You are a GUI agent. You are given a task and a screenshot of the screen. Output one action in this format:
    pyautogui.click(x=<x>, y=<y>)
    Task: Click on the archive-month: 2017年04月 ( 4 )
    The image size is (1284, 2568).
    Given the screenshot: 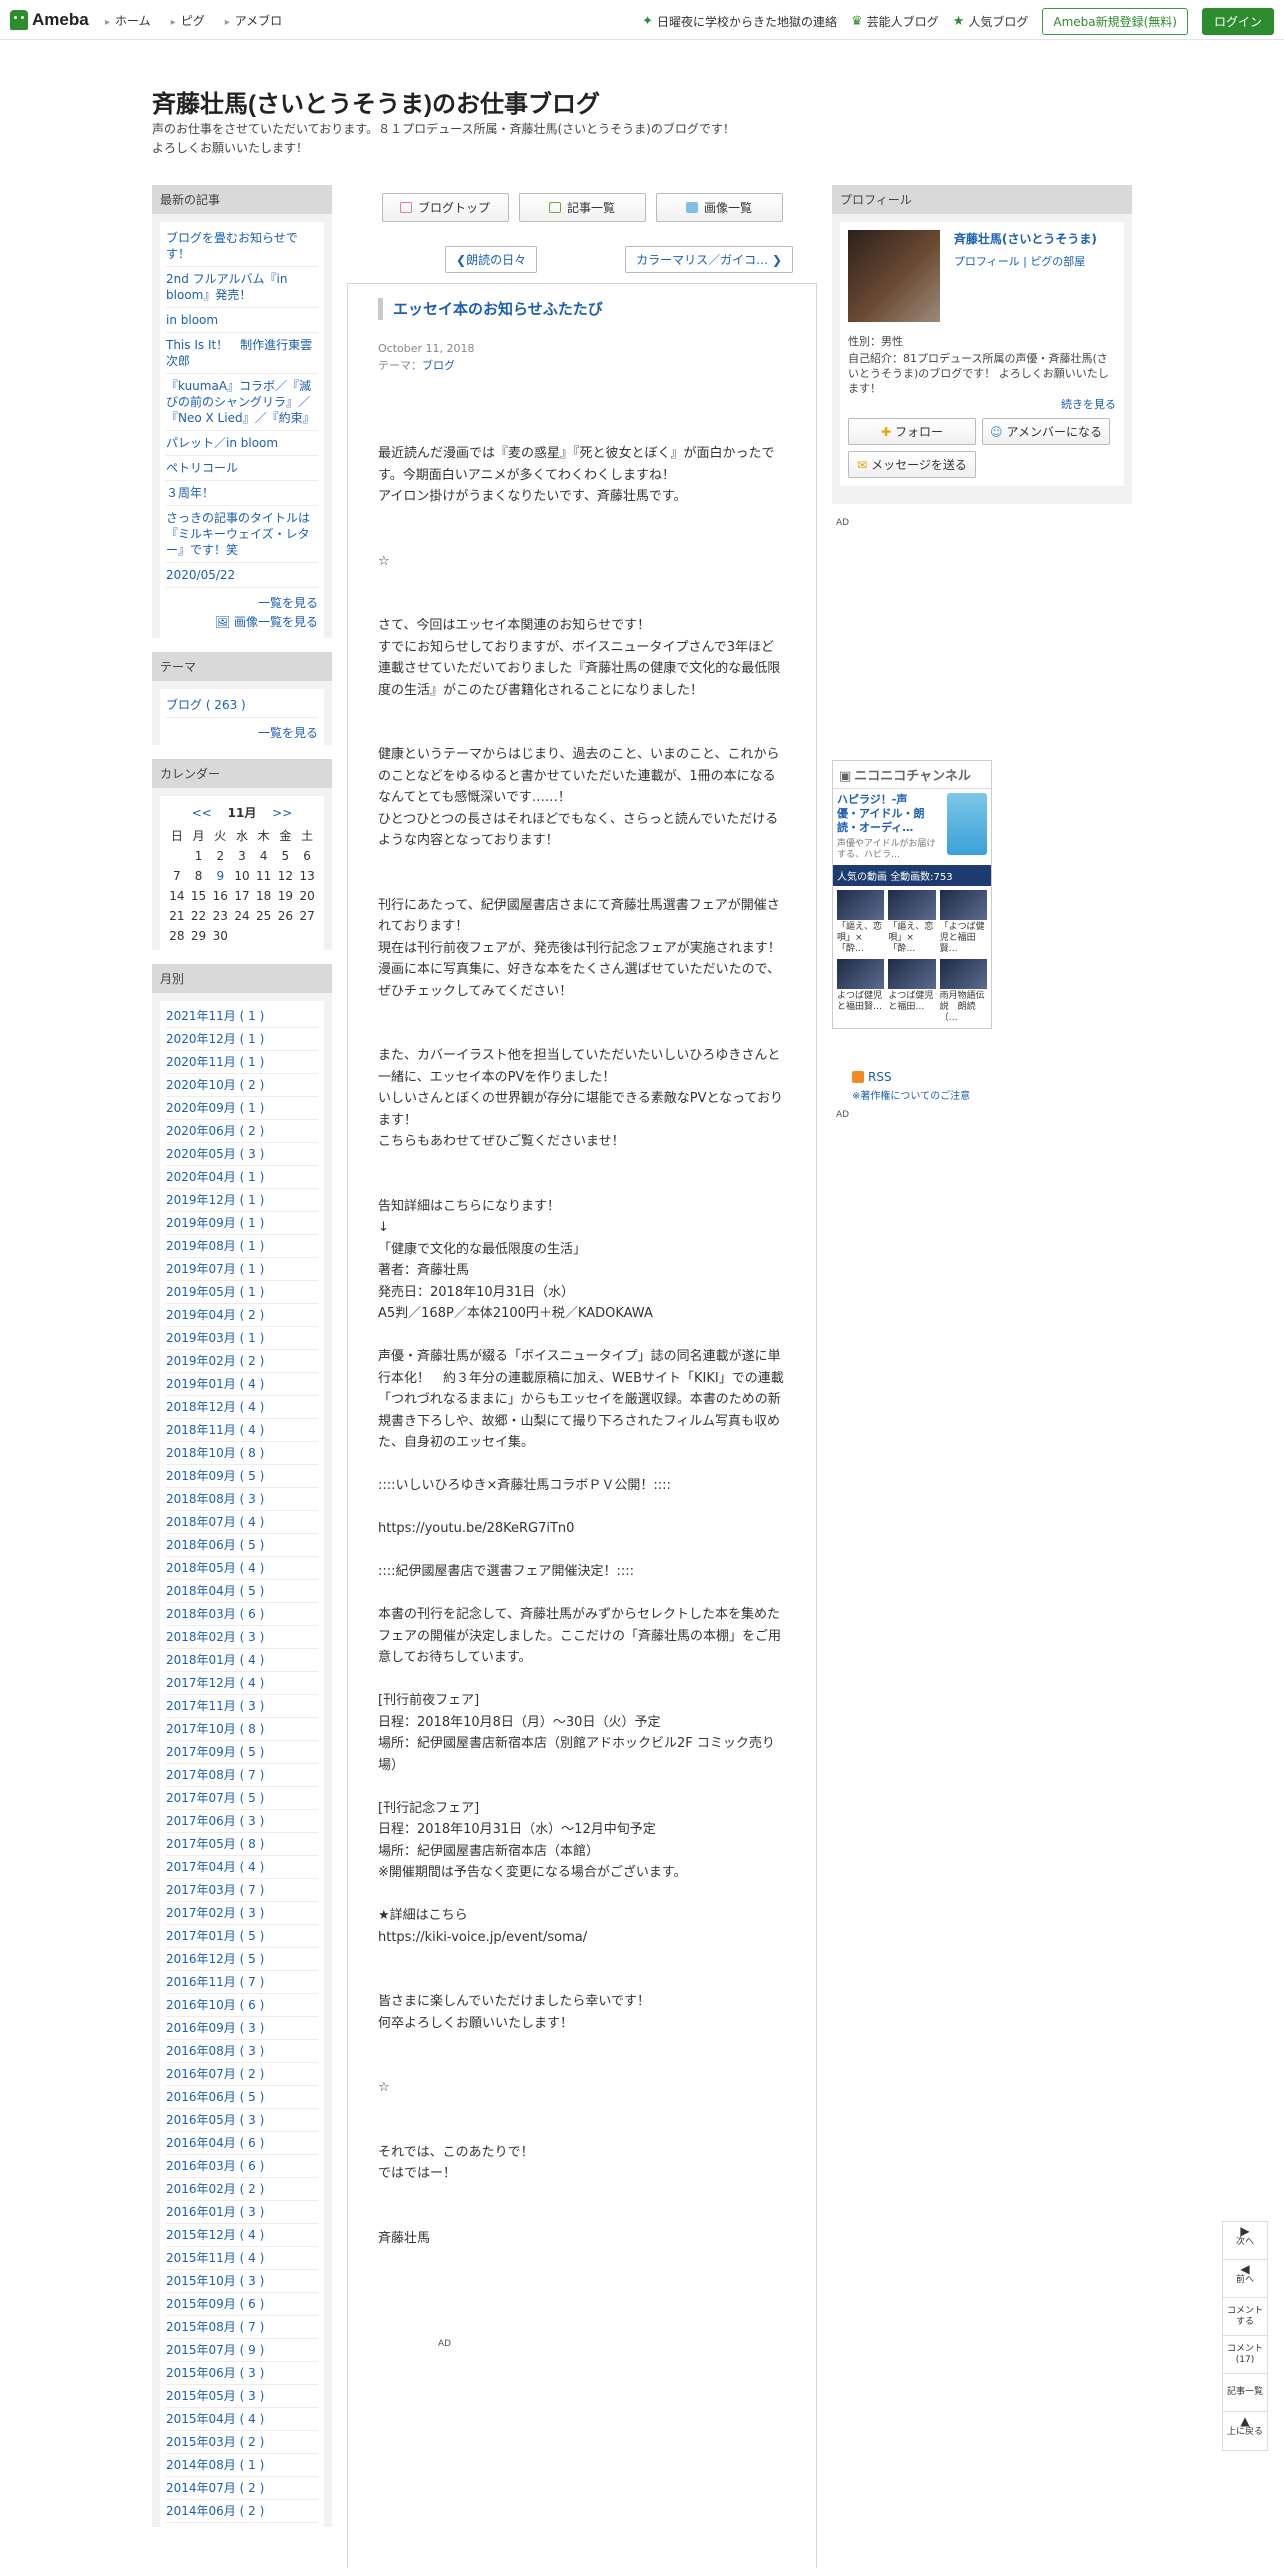 What is the action you would take?
    pyautogui.click(x=242, y=1867)
    